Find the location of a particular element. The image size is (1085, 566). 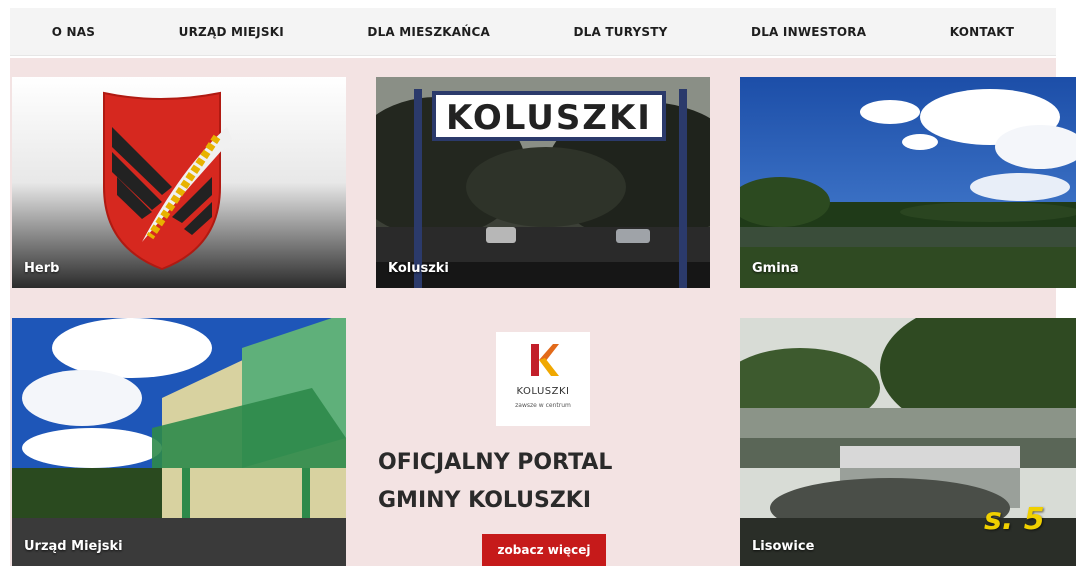

logo-k-icon is located at coordinates (545, 360).